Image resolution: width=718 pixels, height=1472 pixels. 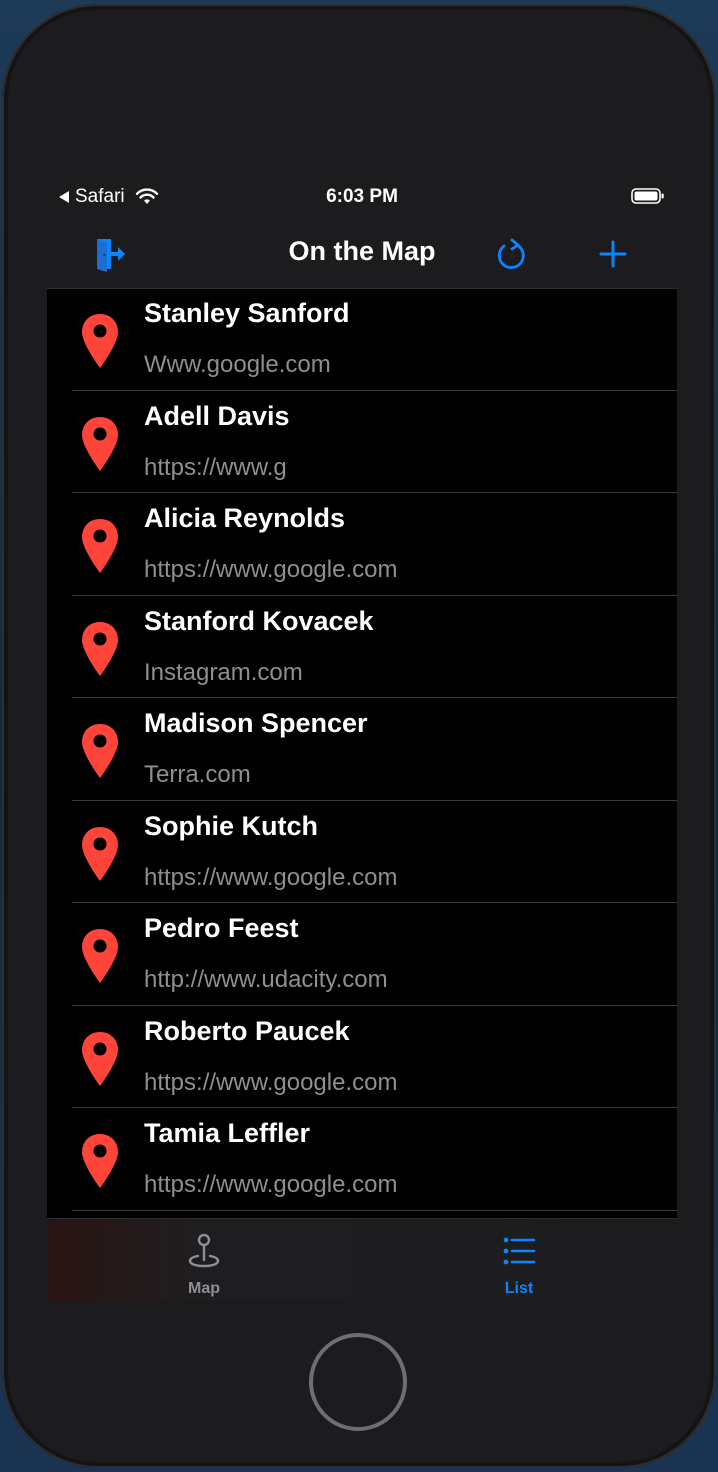 I want to click on status-bar: Safari 6:03 PM, so click(x=362, y=200).